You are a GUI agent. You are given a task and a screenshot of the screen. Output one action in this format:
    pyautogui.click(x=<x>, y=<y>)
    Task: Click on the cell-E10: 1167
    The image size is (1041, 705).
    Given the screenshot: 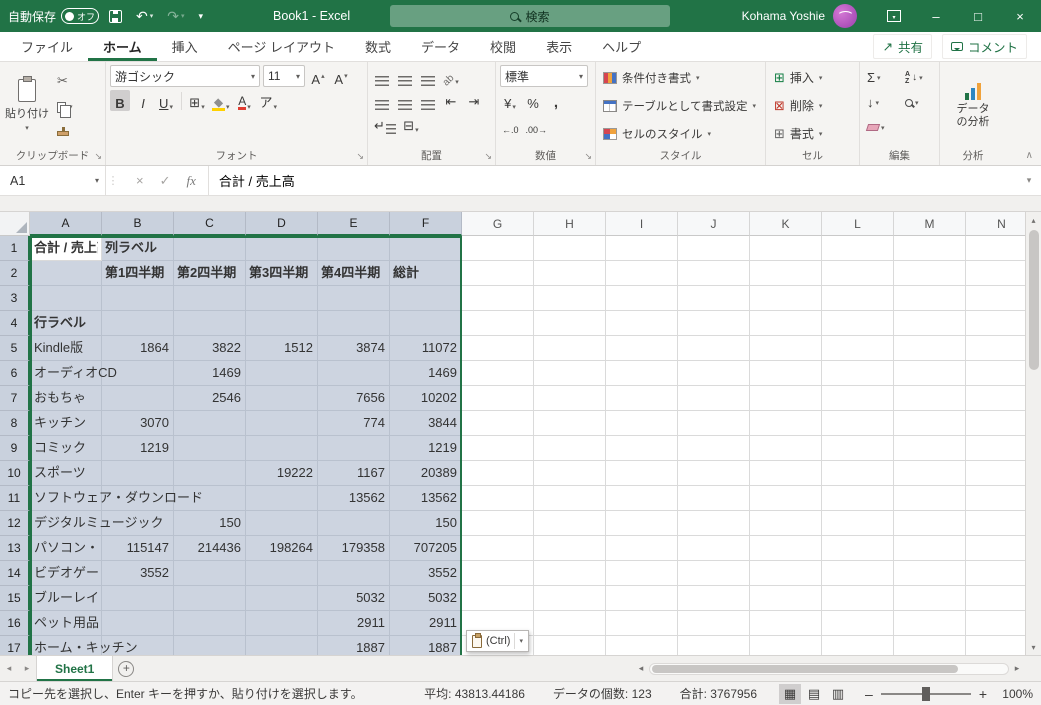 What is the action you would take?
    pyautogui.click(x=354, y=473)
    